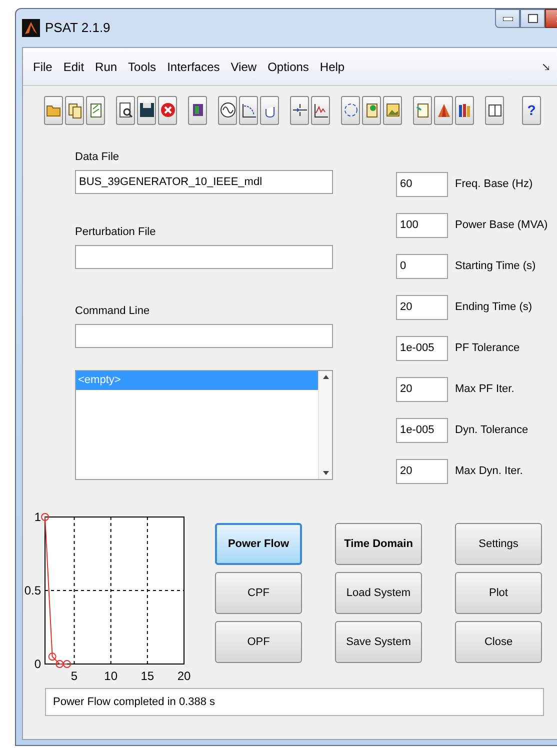  I want to click on field-label: Max PF Iter., so click(484, 390).